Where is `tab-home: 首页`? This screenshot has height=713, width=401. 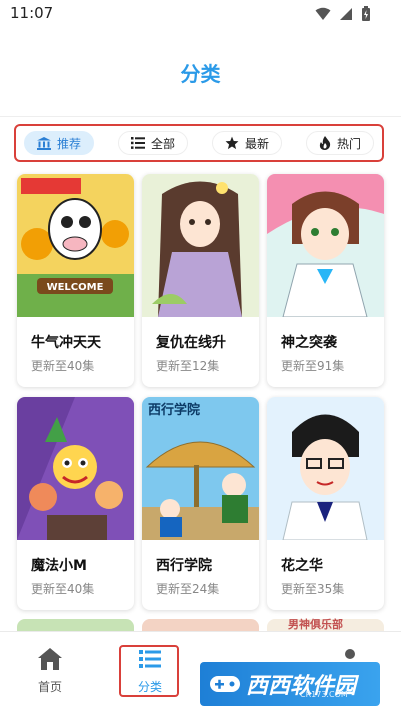 tab-home: 首页 is located at coordinates (50, 670).